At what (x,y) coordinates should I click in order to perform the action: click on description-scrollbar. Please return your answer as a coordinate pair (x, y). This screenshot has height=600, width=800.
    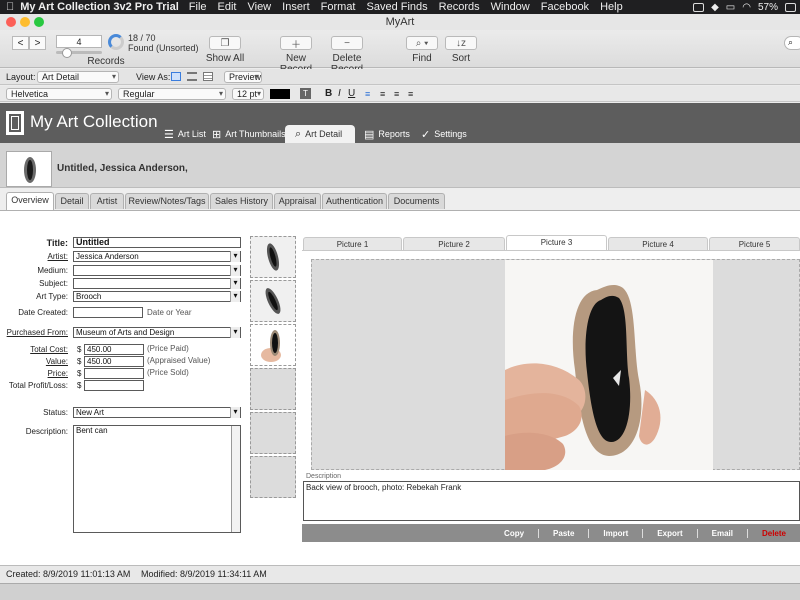
    Looking at the image, I should click on (235, 479).